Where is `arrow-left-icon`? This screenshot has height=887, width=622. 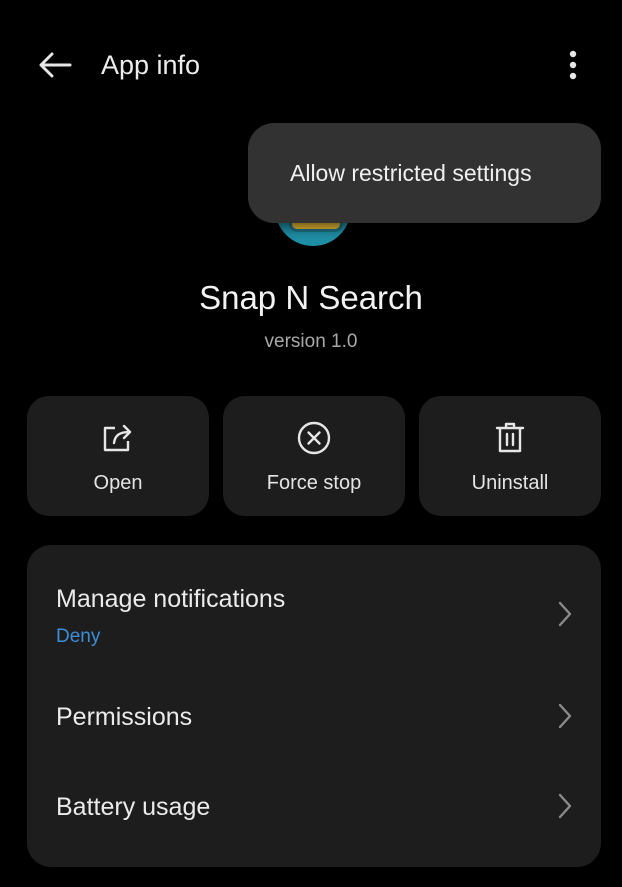 arrow-left-icon is located at coordinates (55, 65).